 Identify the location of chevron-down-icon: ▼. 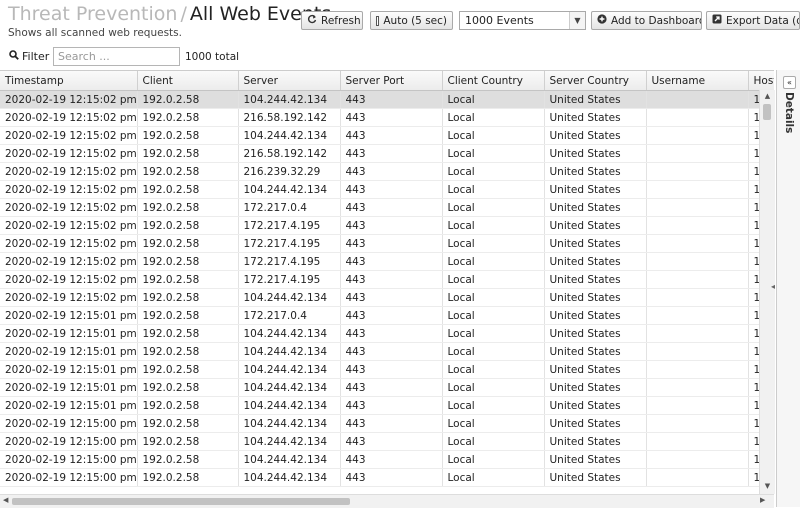
(577, 20).